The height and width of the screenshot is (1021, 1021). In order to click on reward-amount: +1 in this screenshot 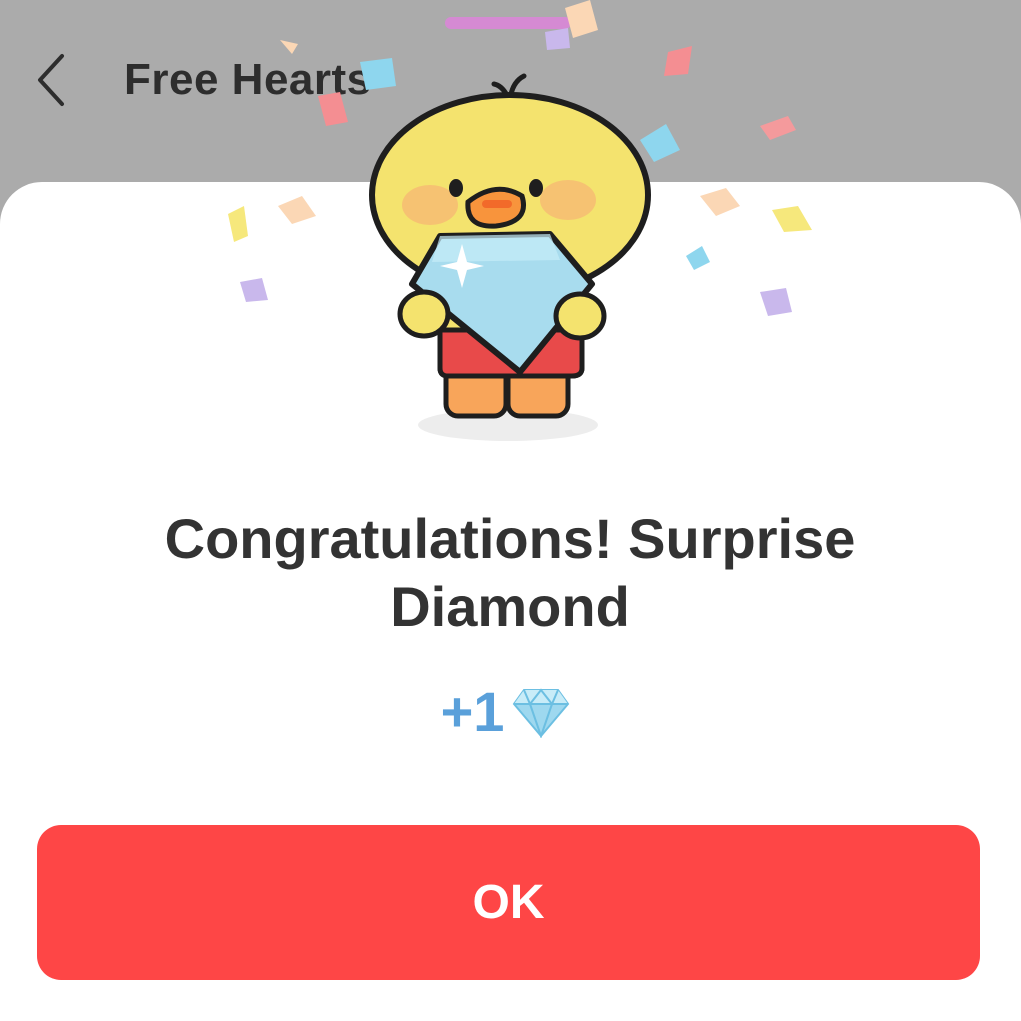, I will do `click(472, 711)`.